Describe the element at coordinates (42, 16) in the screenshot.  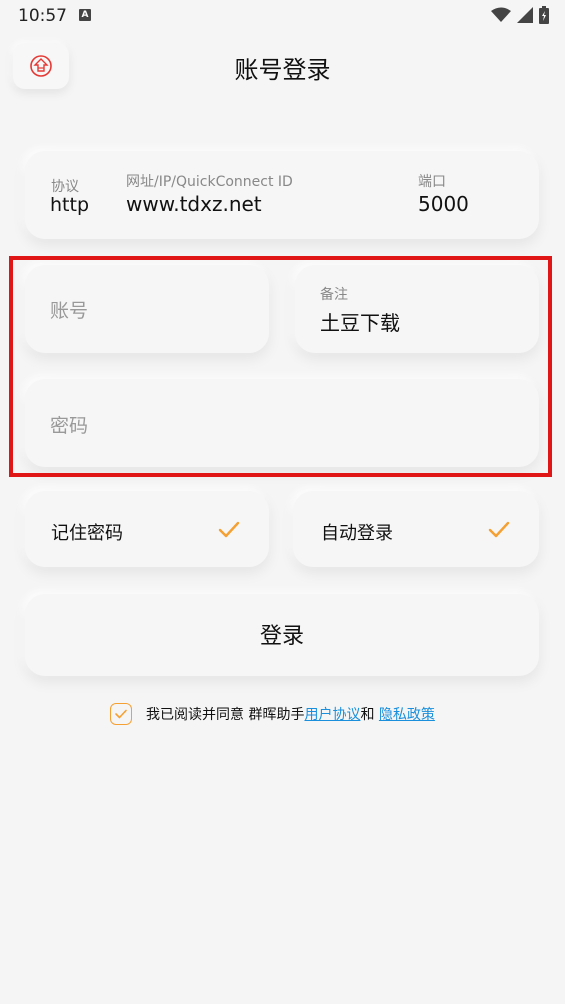
I see `status-time: 10:57` at that location.